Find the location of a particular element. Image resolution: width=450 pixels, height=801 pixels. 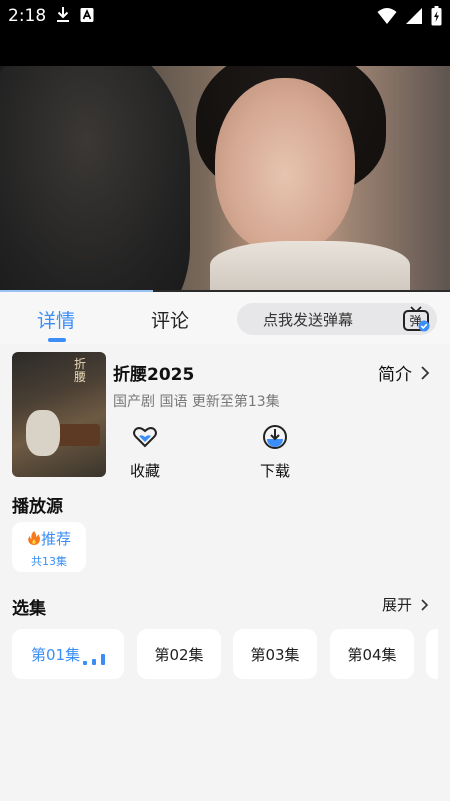

episode-label: 第04集 is located at coordinates (372, 654).